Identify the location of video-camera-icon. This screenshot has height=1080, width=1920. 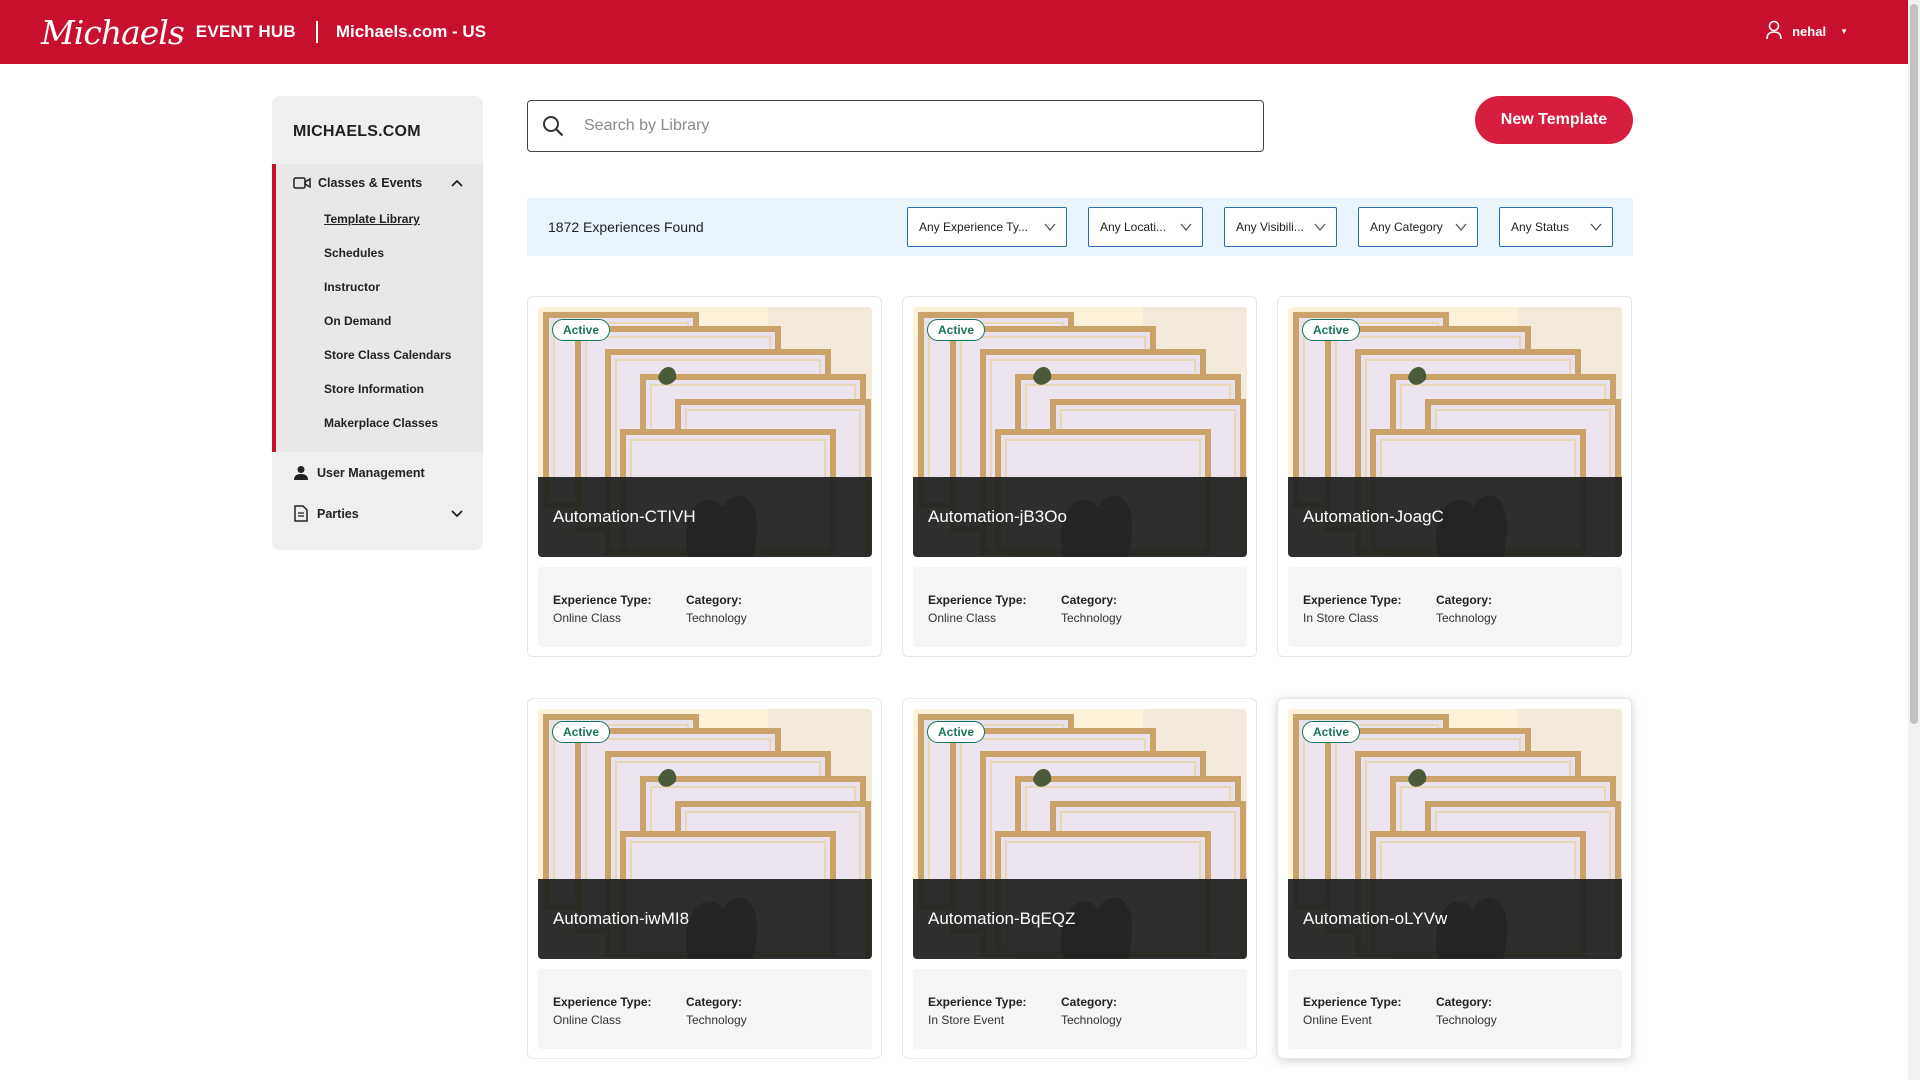
(302, 183).